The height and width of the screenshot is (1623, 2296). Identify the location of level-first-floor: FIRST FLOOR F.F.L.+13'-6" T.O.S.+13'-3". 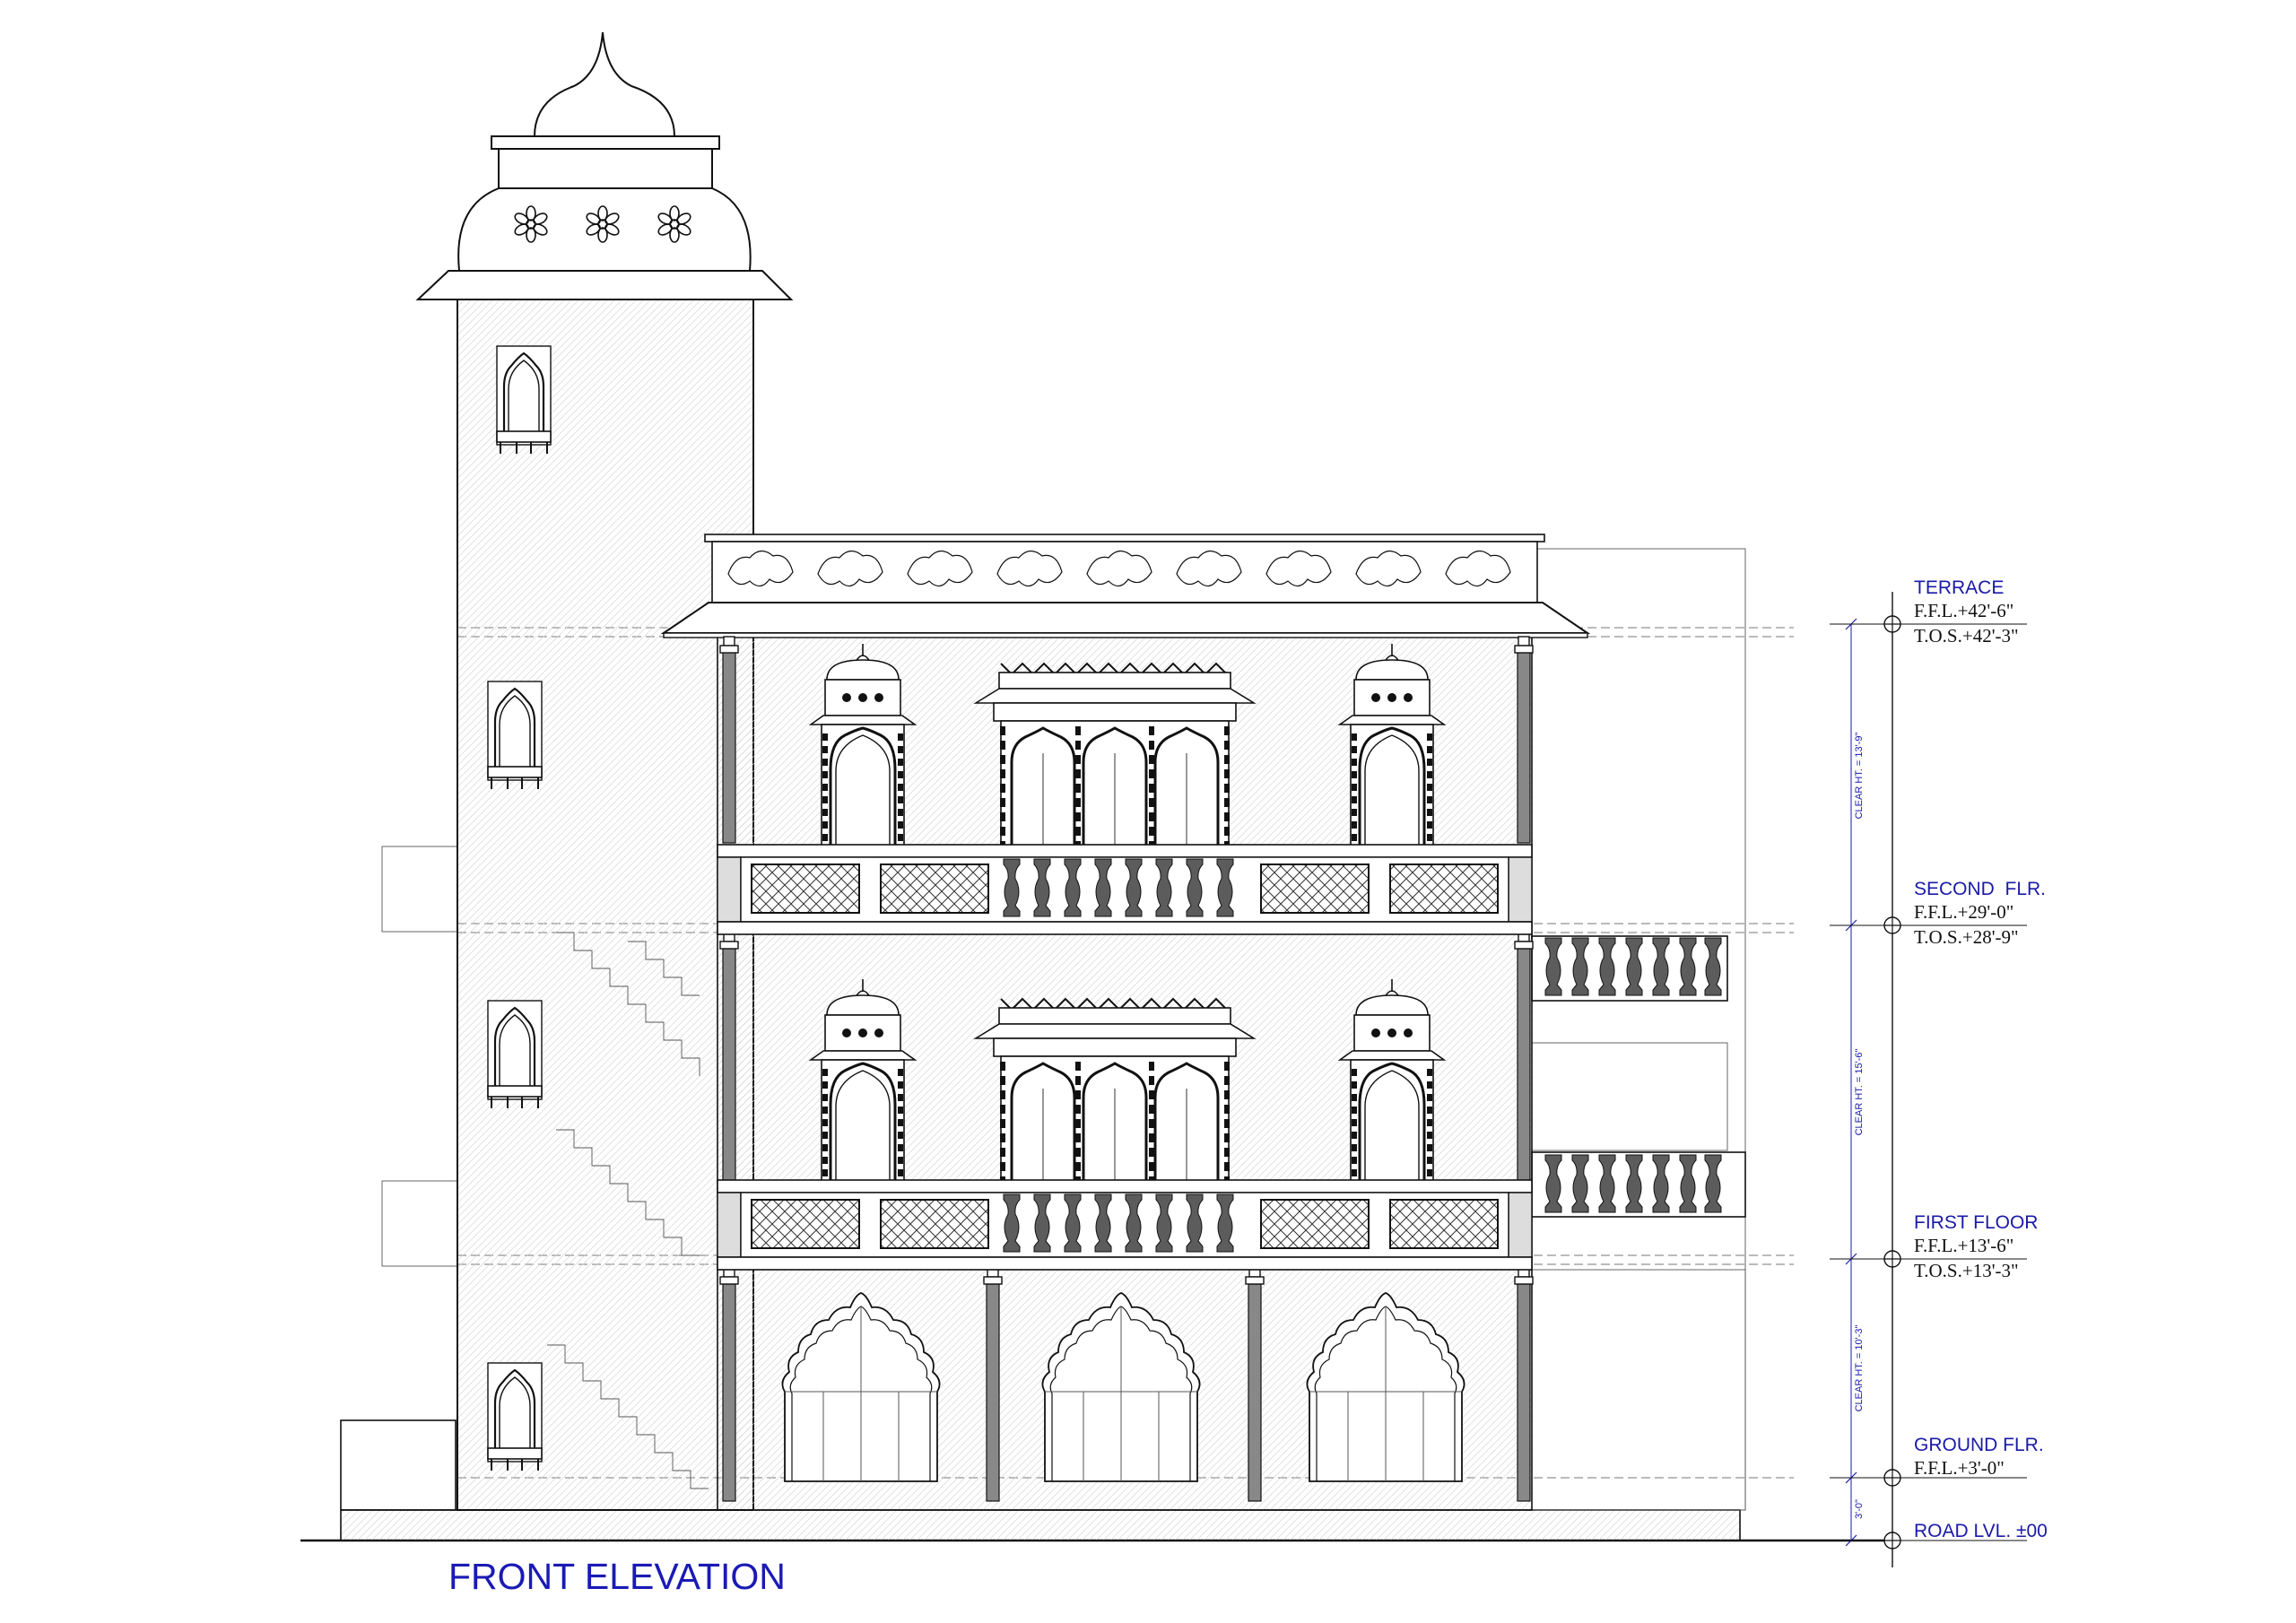
(1976, 1246).